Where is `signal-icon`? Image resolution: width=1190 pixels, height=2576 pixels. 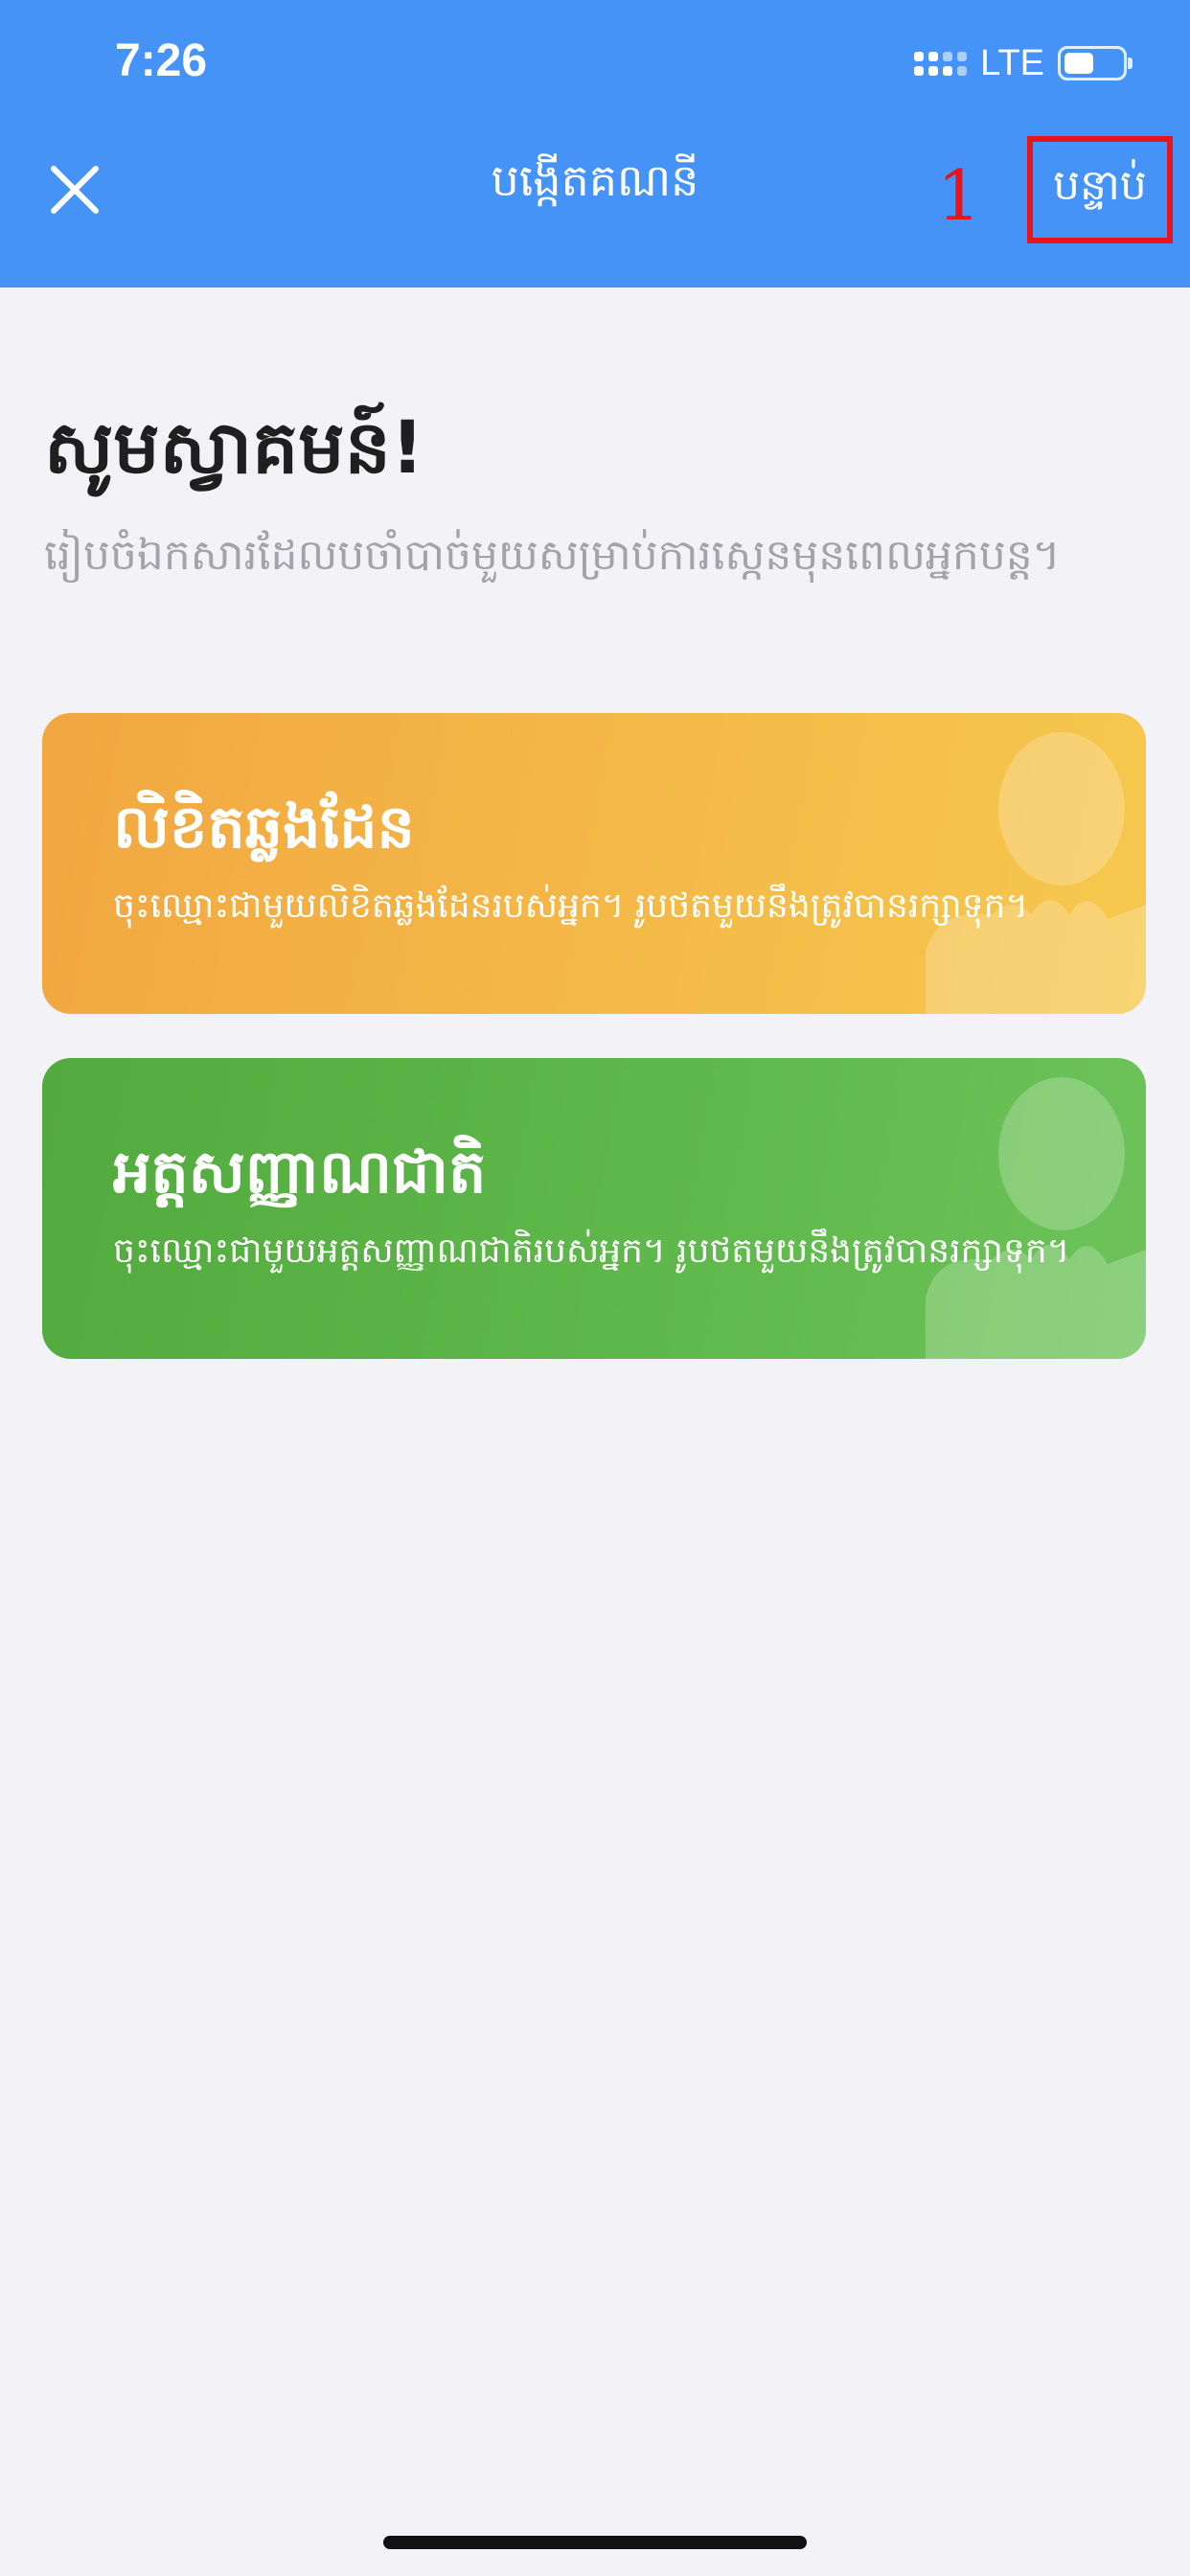 signal-icon is located at coordinates (941, 63).